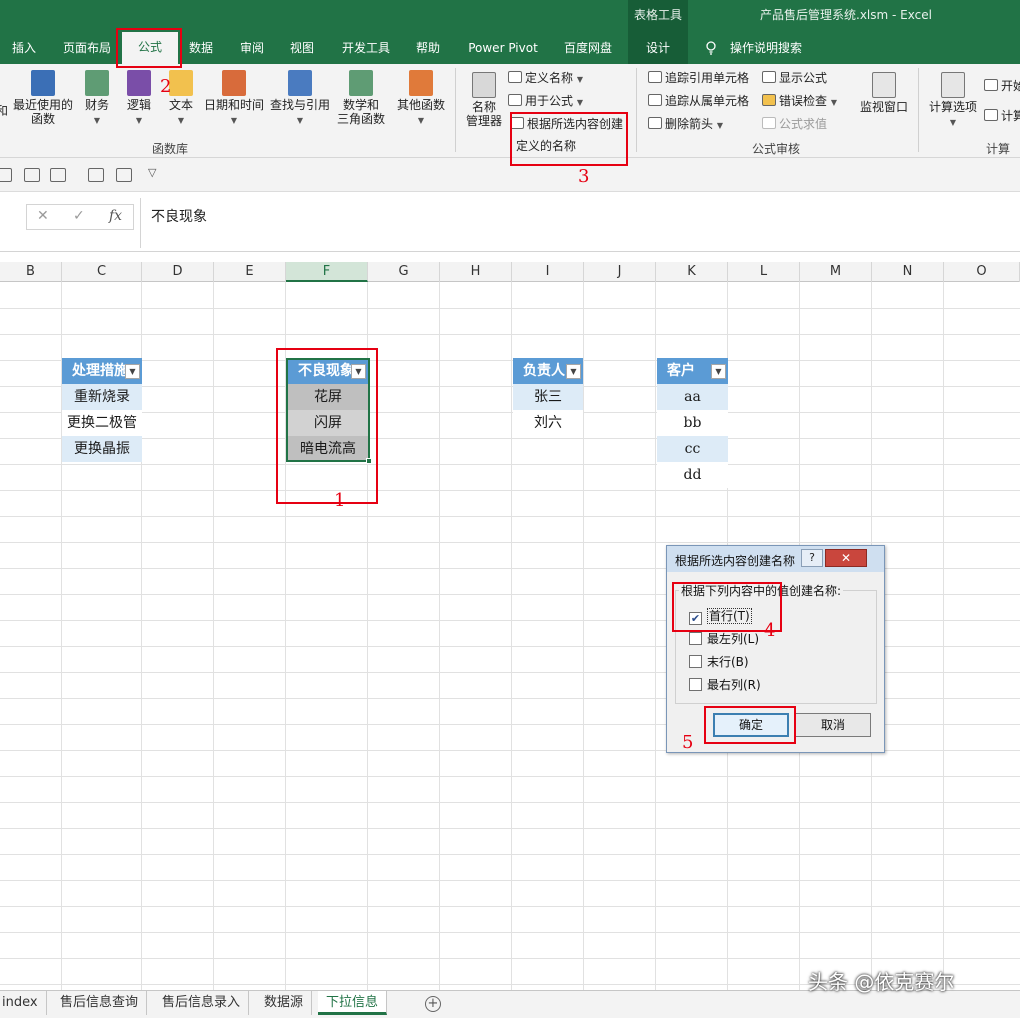 Image resolution: width=1020 pixels, height=1018 pixels. Describe the element at coordinates (692, 397) in the screenshot. I see `table-cell: aa` at that location.